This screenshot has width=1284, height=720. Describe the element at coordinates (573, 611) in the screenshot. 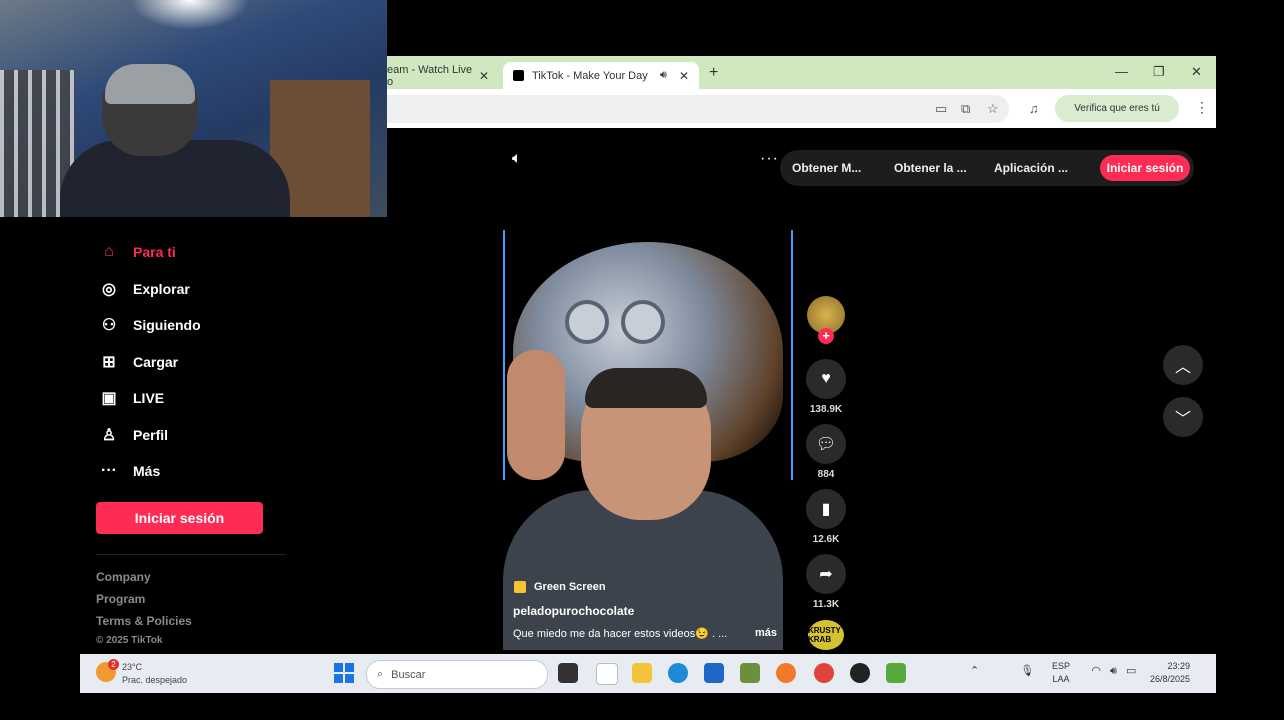

I see `video-username: peladopurochocolate` at that location.